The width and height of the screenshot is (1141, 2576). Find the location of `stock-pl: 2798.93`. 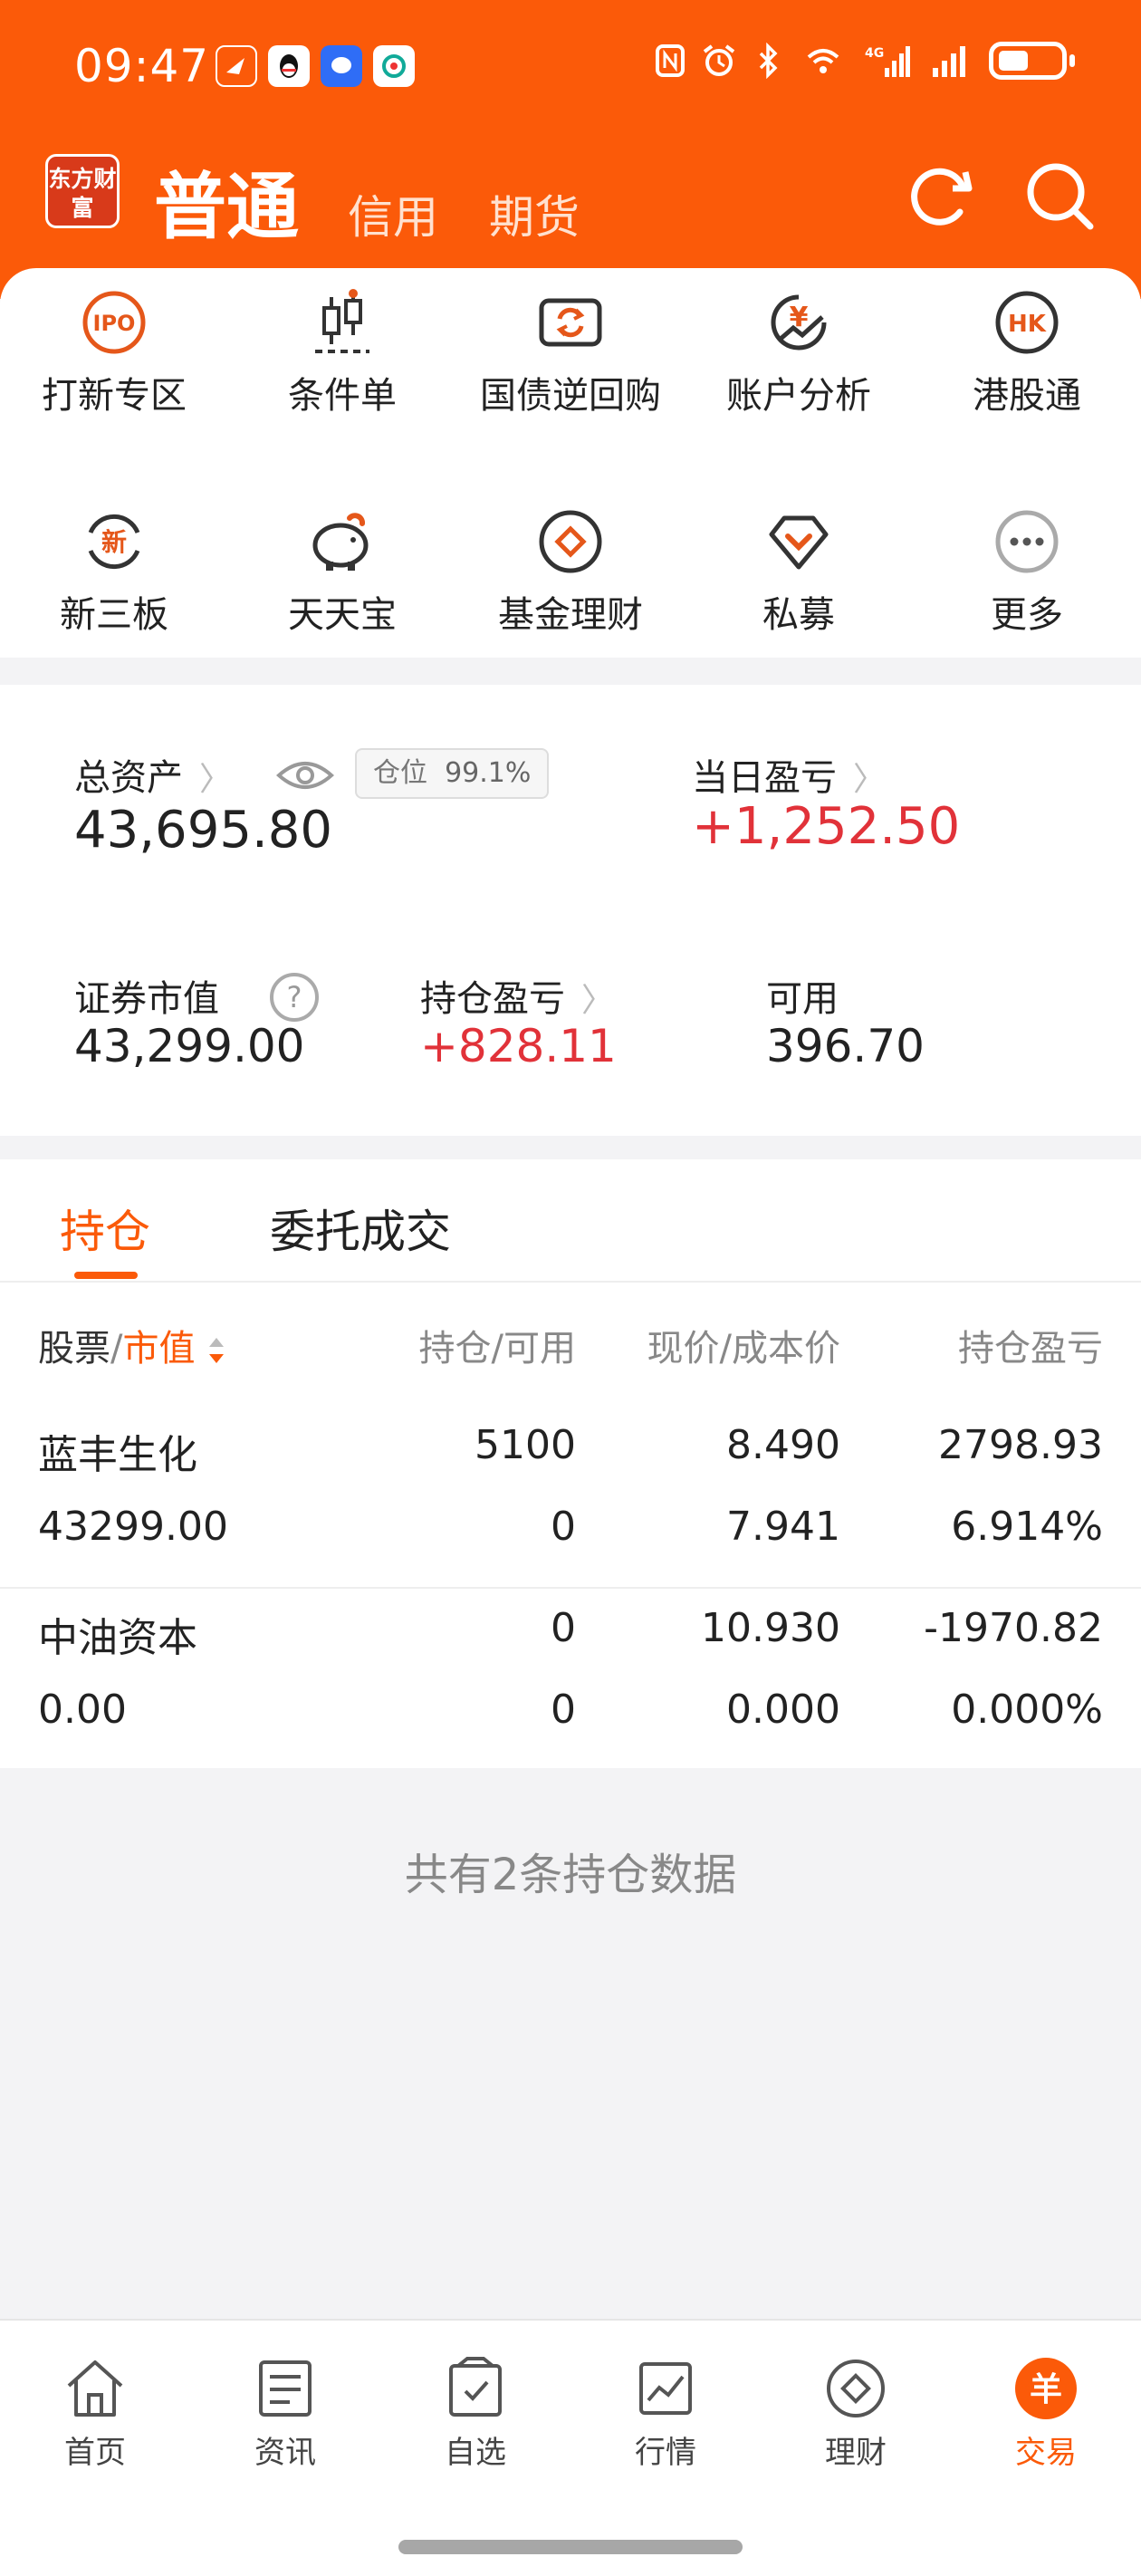

stock-pl: 2798.93 is located at coordinates (1021, 1445).